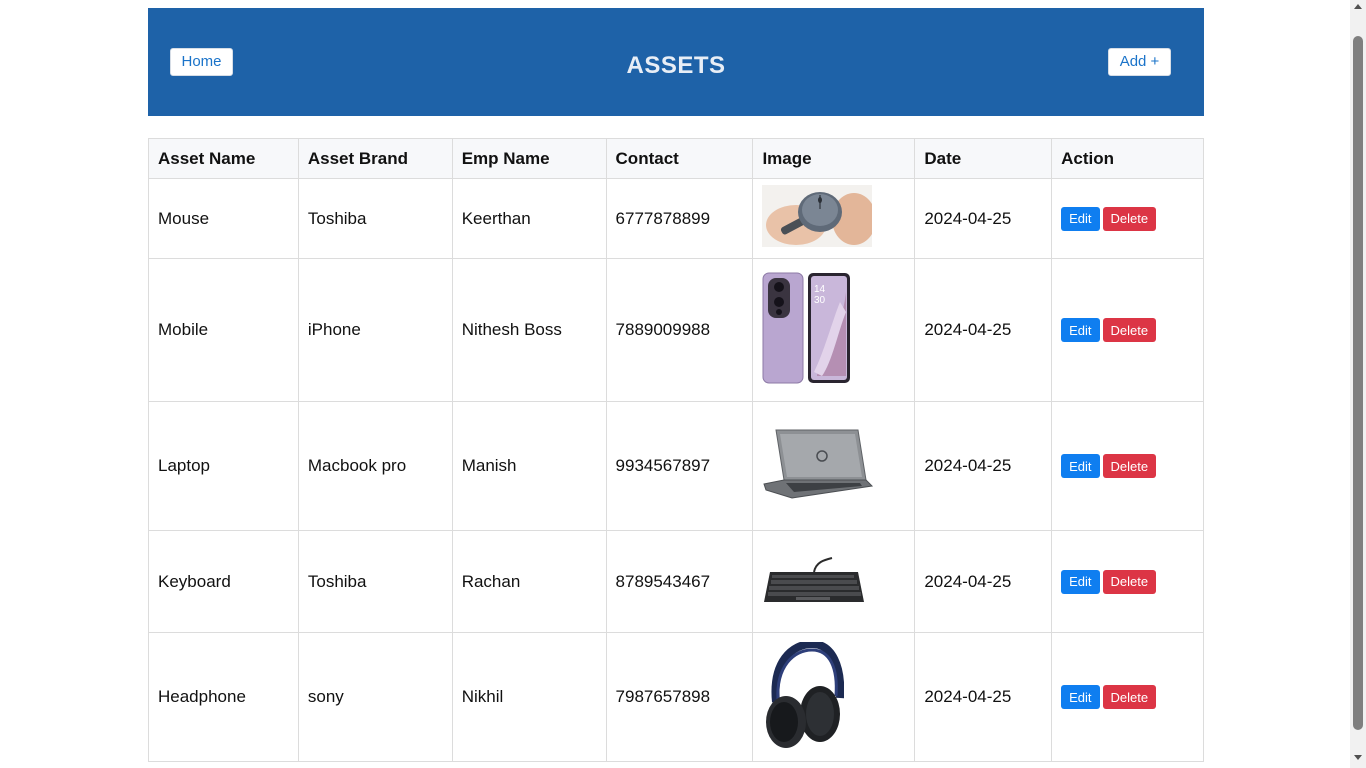  I want to click on asset-name-cell: Headphone, so click(223, 697).